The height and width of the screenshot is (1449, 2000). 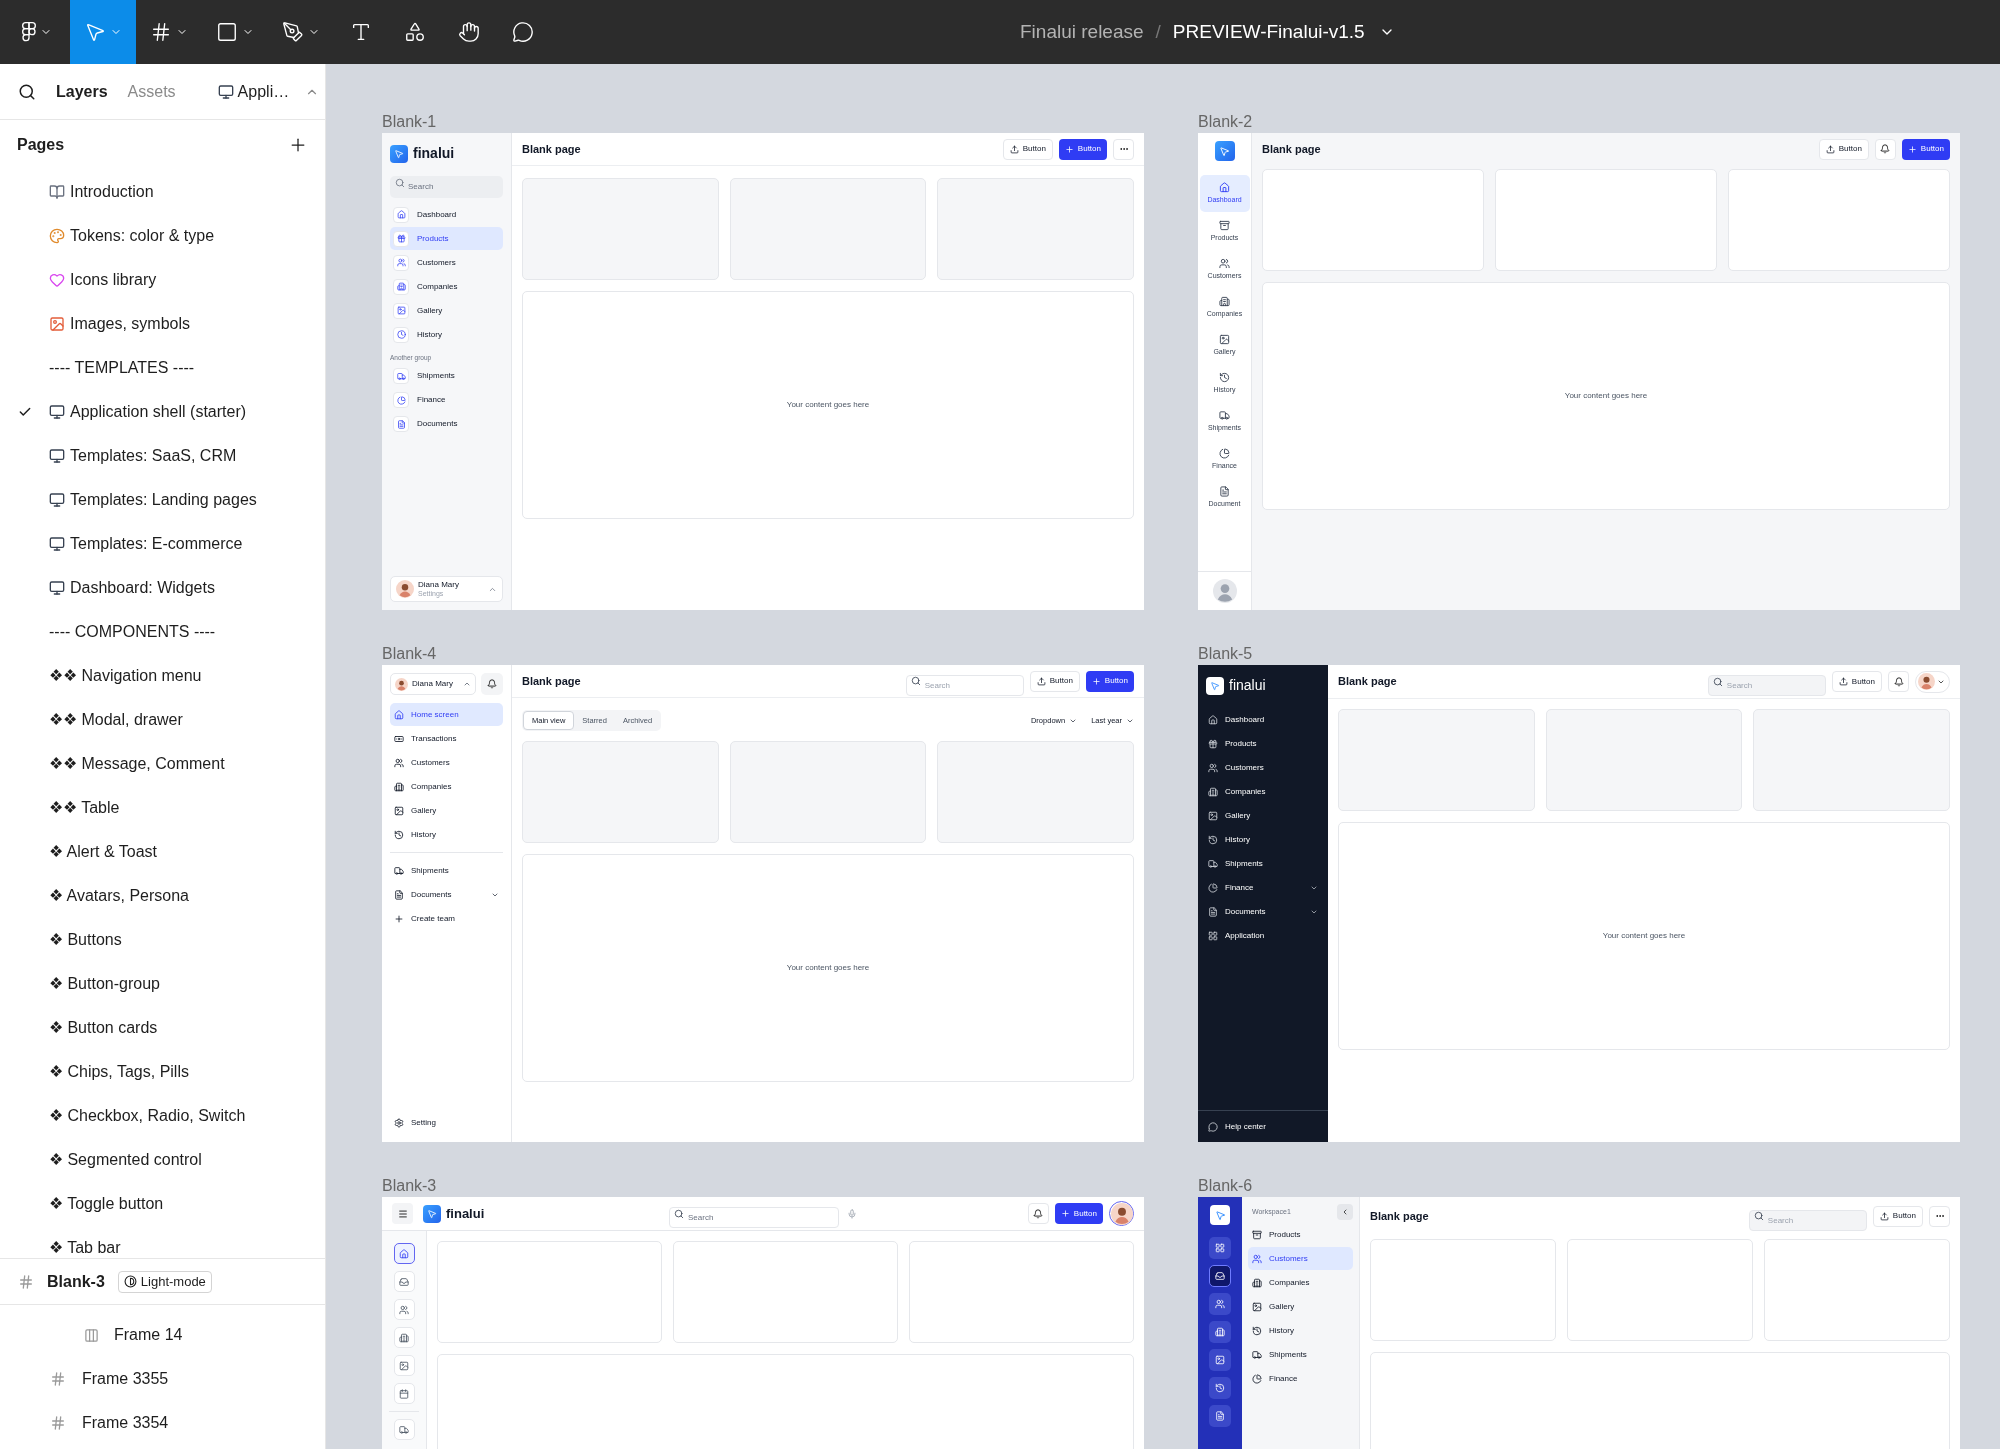 I want to click on nav-item: Transactions, so click(x=446, y=738).